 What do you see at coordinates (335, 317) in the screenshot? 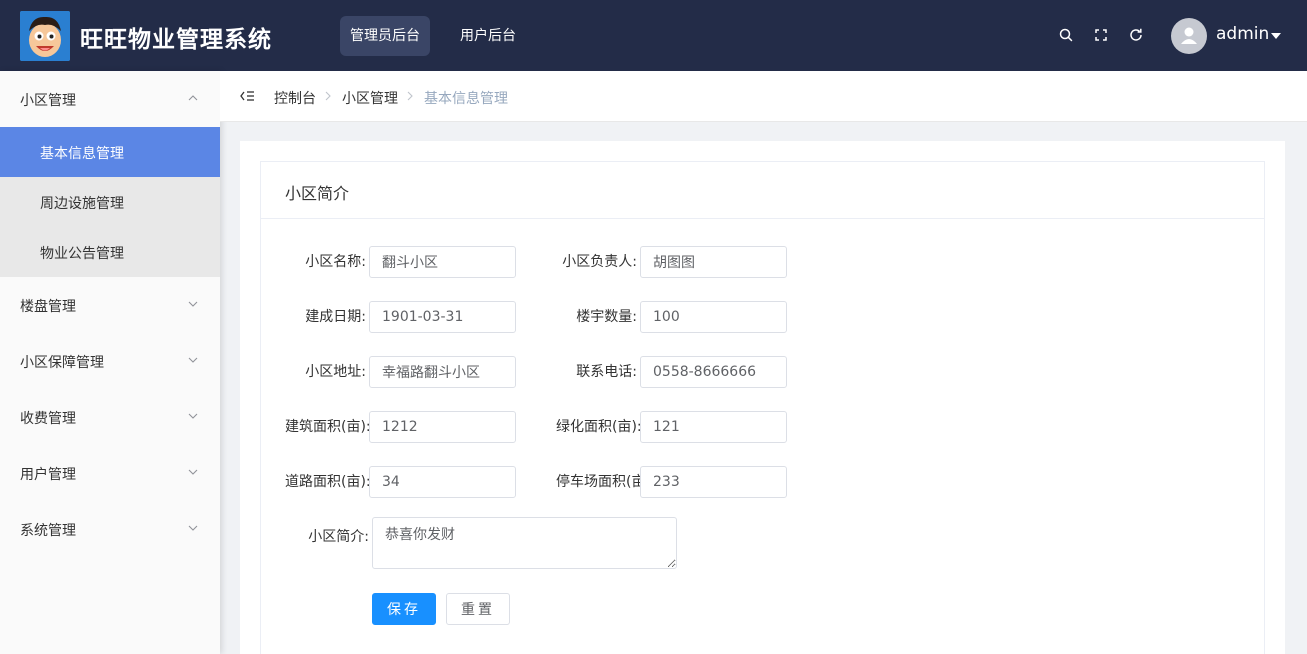
I see `field-label-build-date: 建成日期:` at bounding box center [335, 317].